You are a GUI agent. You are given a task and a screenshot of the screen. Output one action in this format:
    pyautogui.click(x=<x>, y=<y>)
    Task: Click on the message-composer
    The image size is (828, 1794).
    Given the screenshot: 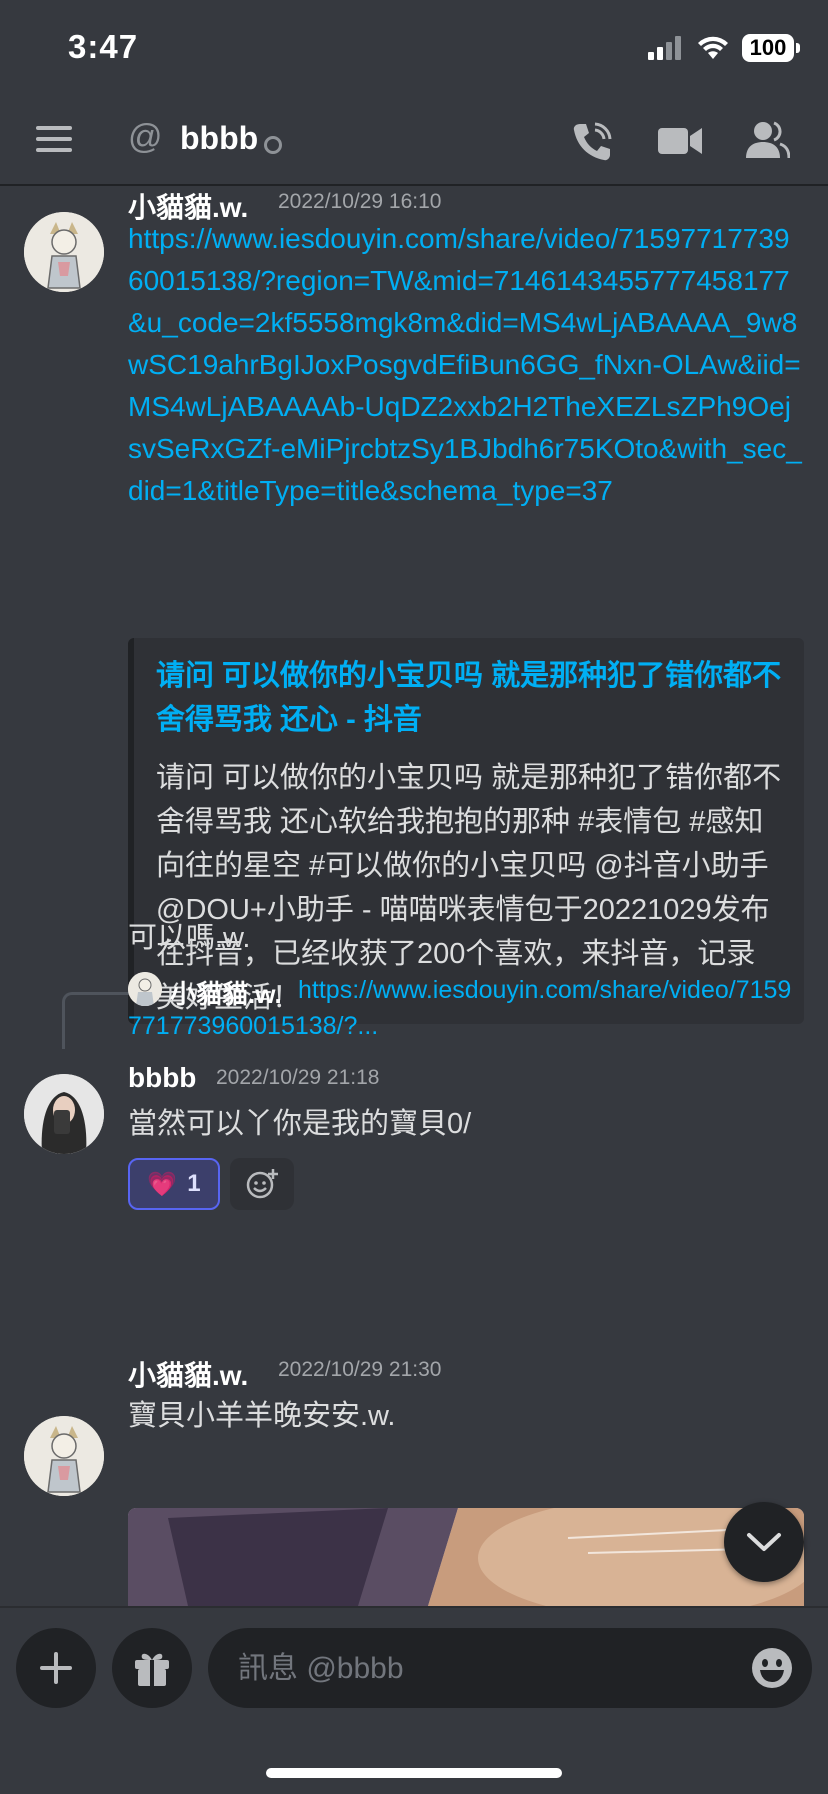 What is the action you would take?
    pyautogui.click(x=414, y=1700)
    